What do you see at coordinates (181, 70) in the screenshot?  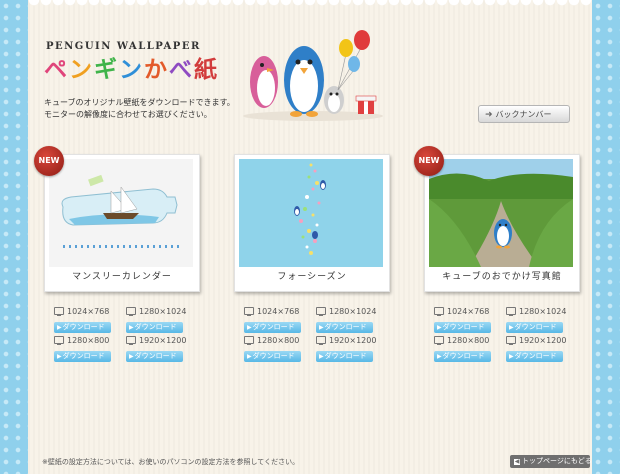 I see `logo-char: べ` at bounding box center [181, 70].